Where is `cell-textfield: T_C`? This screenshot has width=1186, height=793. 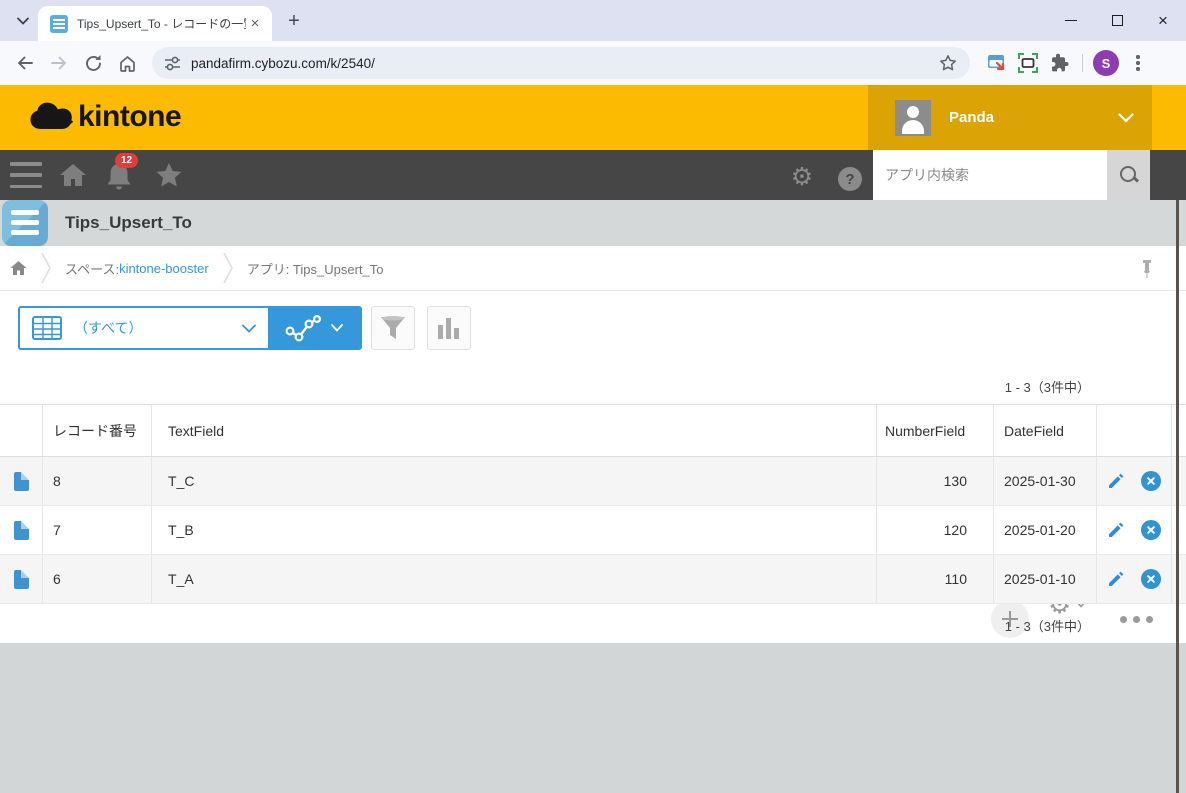 cell-textfield: T_C is located at coordinates (514, 481).